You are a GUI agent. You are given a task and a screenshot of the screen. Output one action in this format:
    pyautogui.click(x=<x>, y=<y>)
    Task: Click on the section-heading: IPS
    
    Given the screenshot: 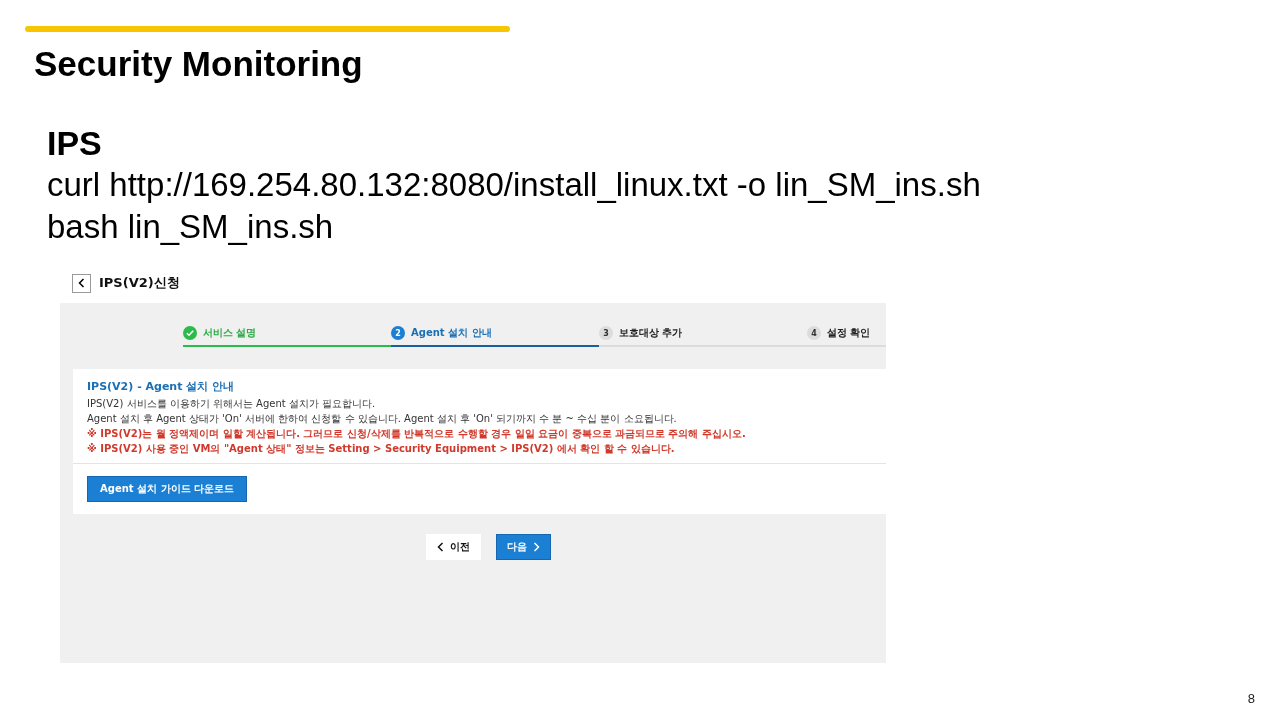 What is the action you would take?
    pyautogui.click(x=75, y=143)
    